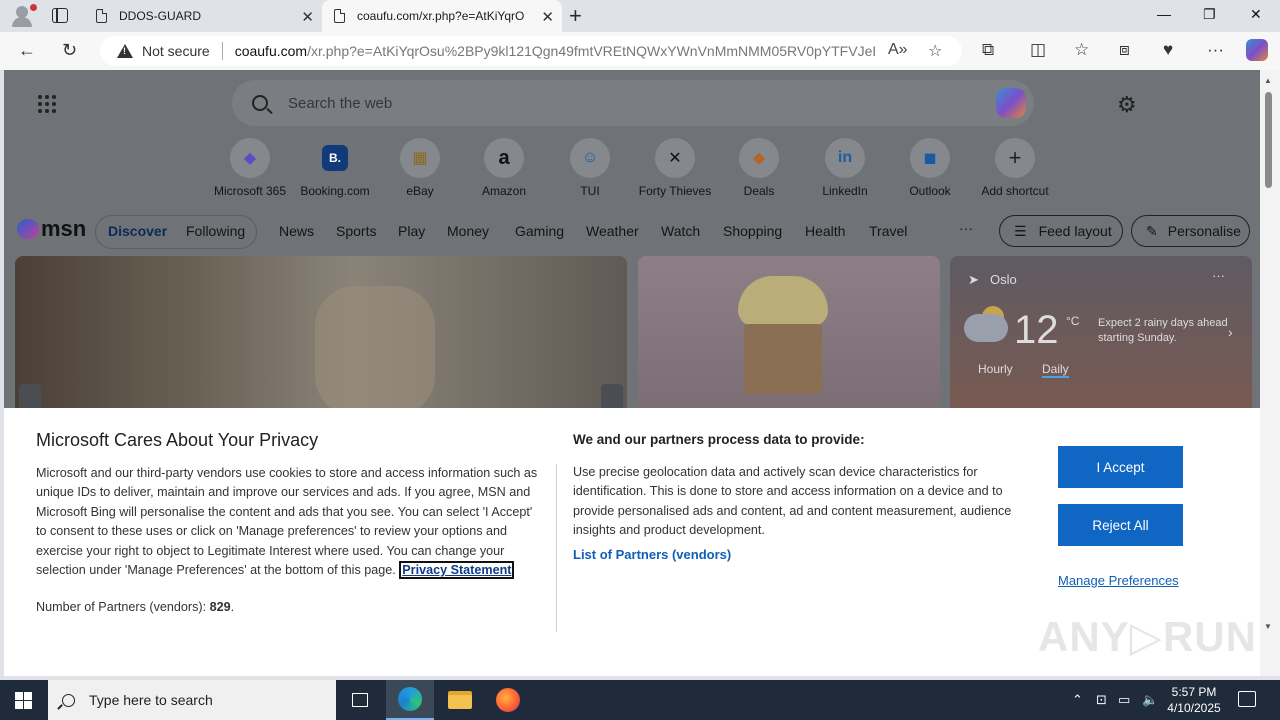 This screenshot has width=1280, height=720. Describe the element at coordinates (410, 700) in the screenshot. I see `taskbar-edge` at that location.